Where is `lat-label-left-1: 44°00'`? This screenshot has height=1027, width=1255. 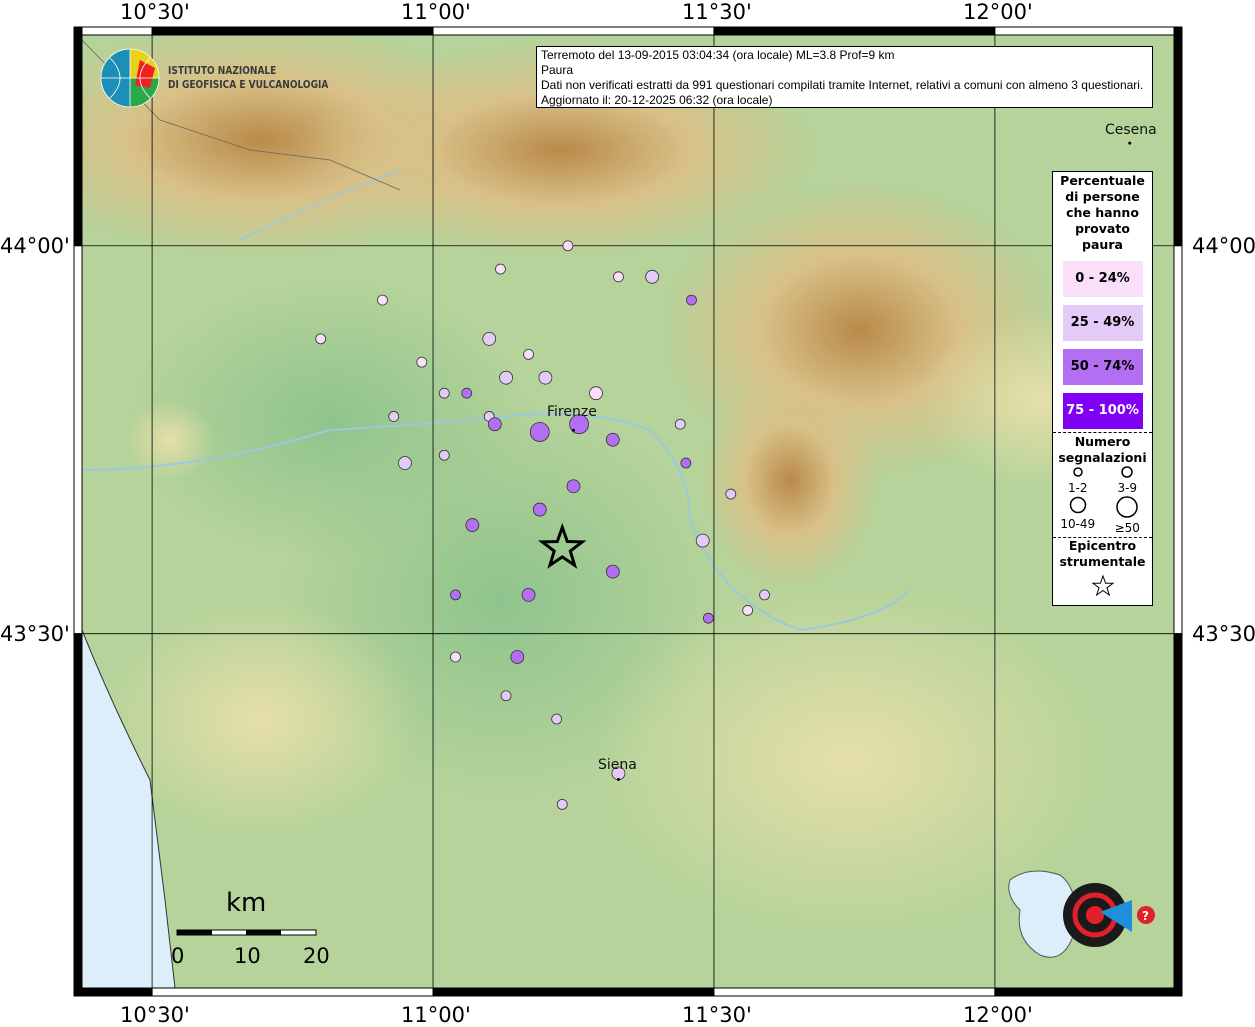
lat-label-left-1: 44°00' is located at coordinates (35, 246).